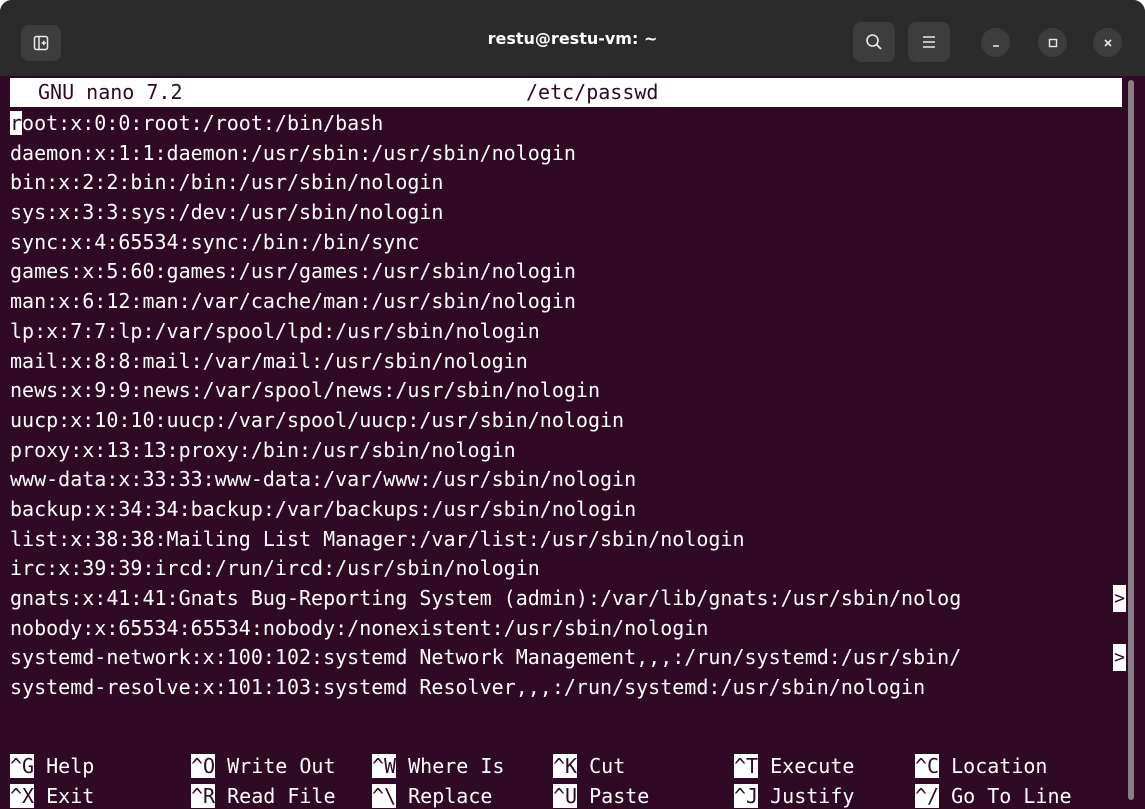 The height and width of the screenshot is (809, 1145). I want to click on shortcut-key: ^U, so click(565, 796).